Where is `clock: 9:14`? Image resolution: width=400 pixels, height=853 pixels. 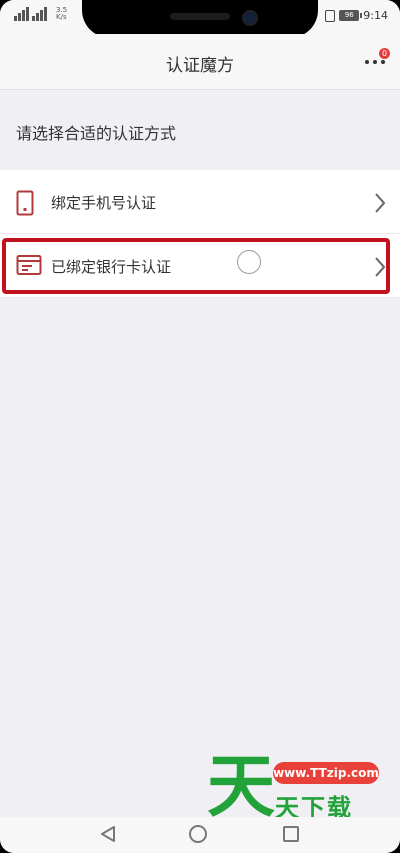
clock: 9:14 is located at coordinates (375, 15).